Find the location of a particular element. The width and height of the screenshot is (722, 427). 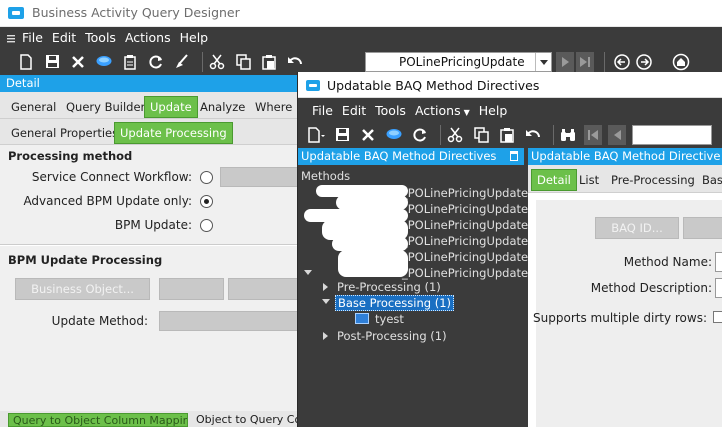

tab-base-processing: Bas is located at coordinates (709, 180).